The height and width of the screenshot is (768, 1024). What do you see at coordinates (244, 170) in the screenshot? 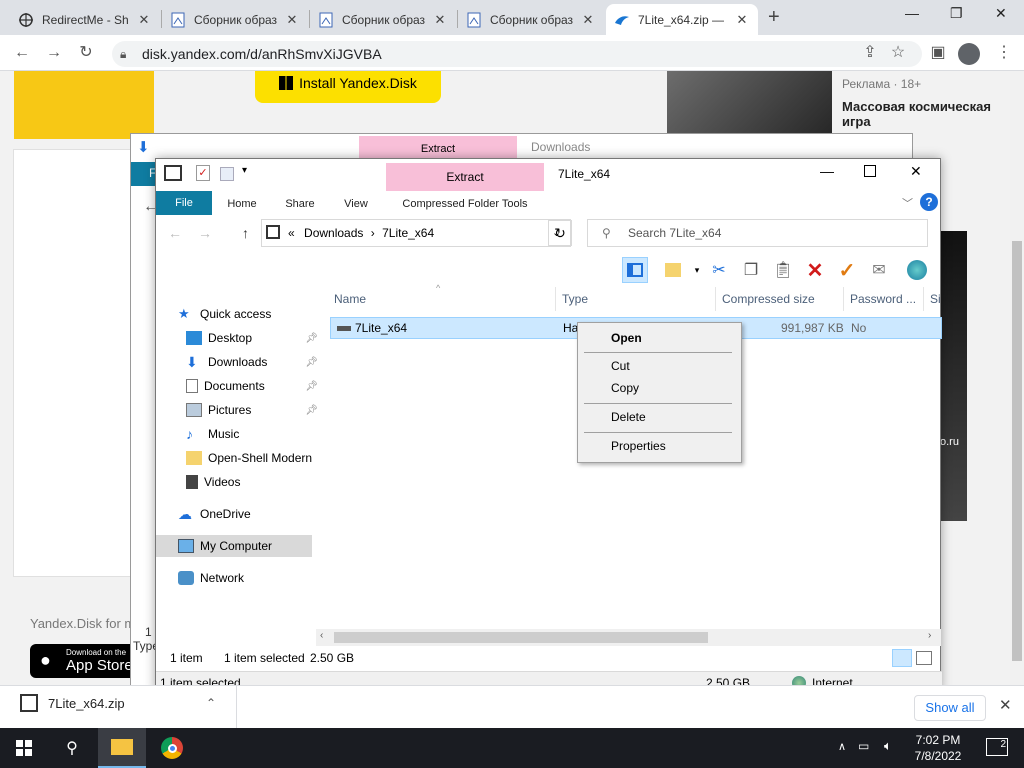
I see `chevron-down-icon: ▾` at bounding box center [244, 170].